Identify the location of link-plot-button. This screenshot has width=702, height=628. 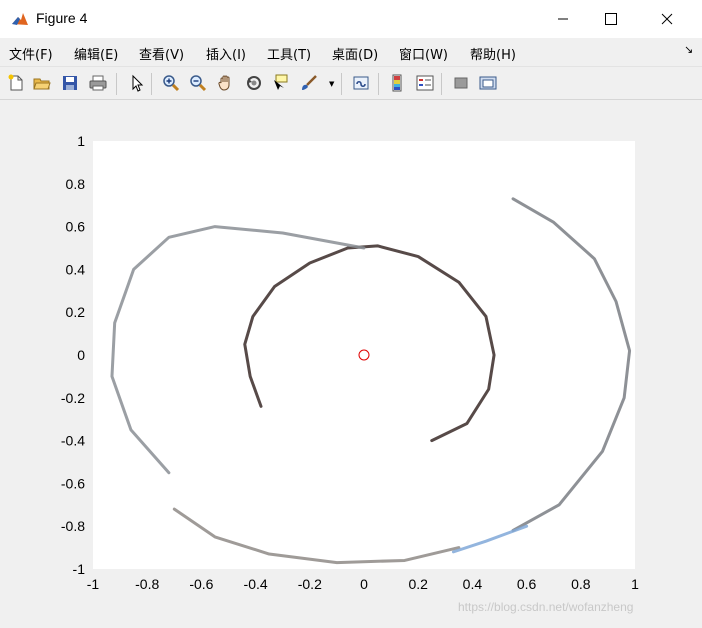
(361, 83).